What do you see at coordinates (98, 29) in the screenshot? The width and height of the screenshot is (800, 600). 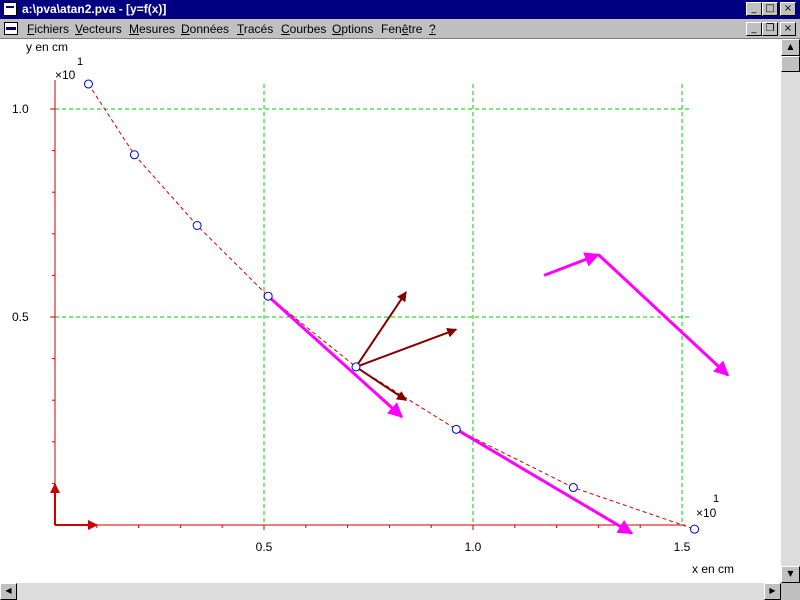 I see `menu-vecteurs: Vecteurs` at bounding box center [98, 29].